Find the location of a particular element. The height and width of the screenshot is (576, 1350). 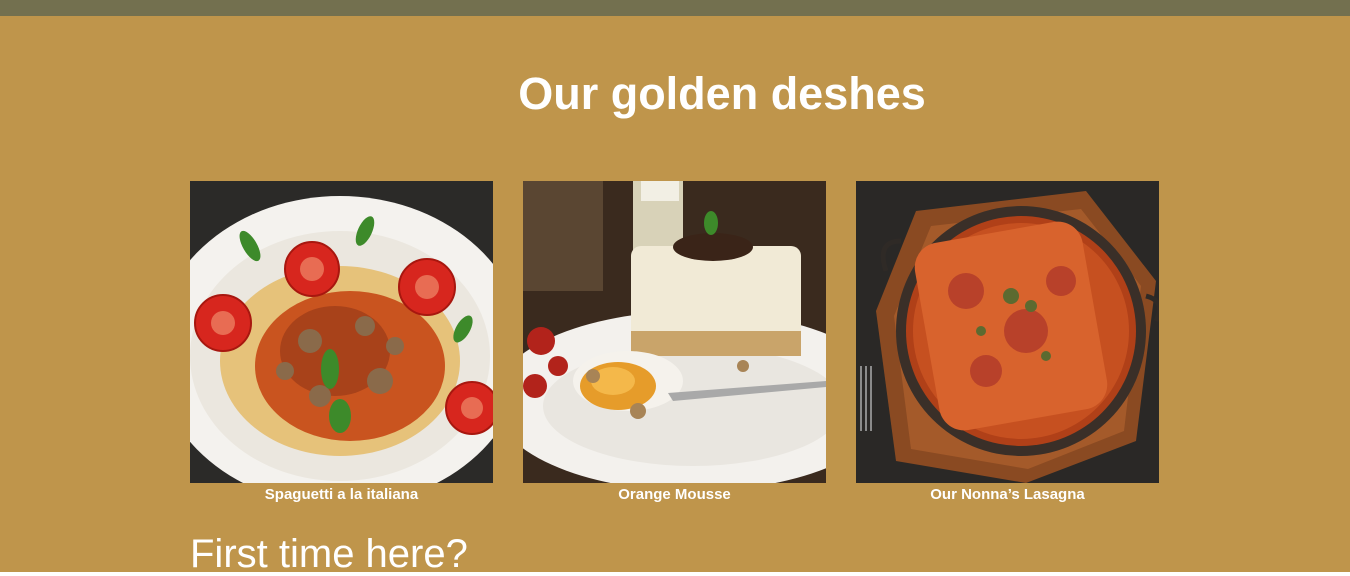

dish-card-mousse: Orange Mousse is located at coordinates (674, 342).